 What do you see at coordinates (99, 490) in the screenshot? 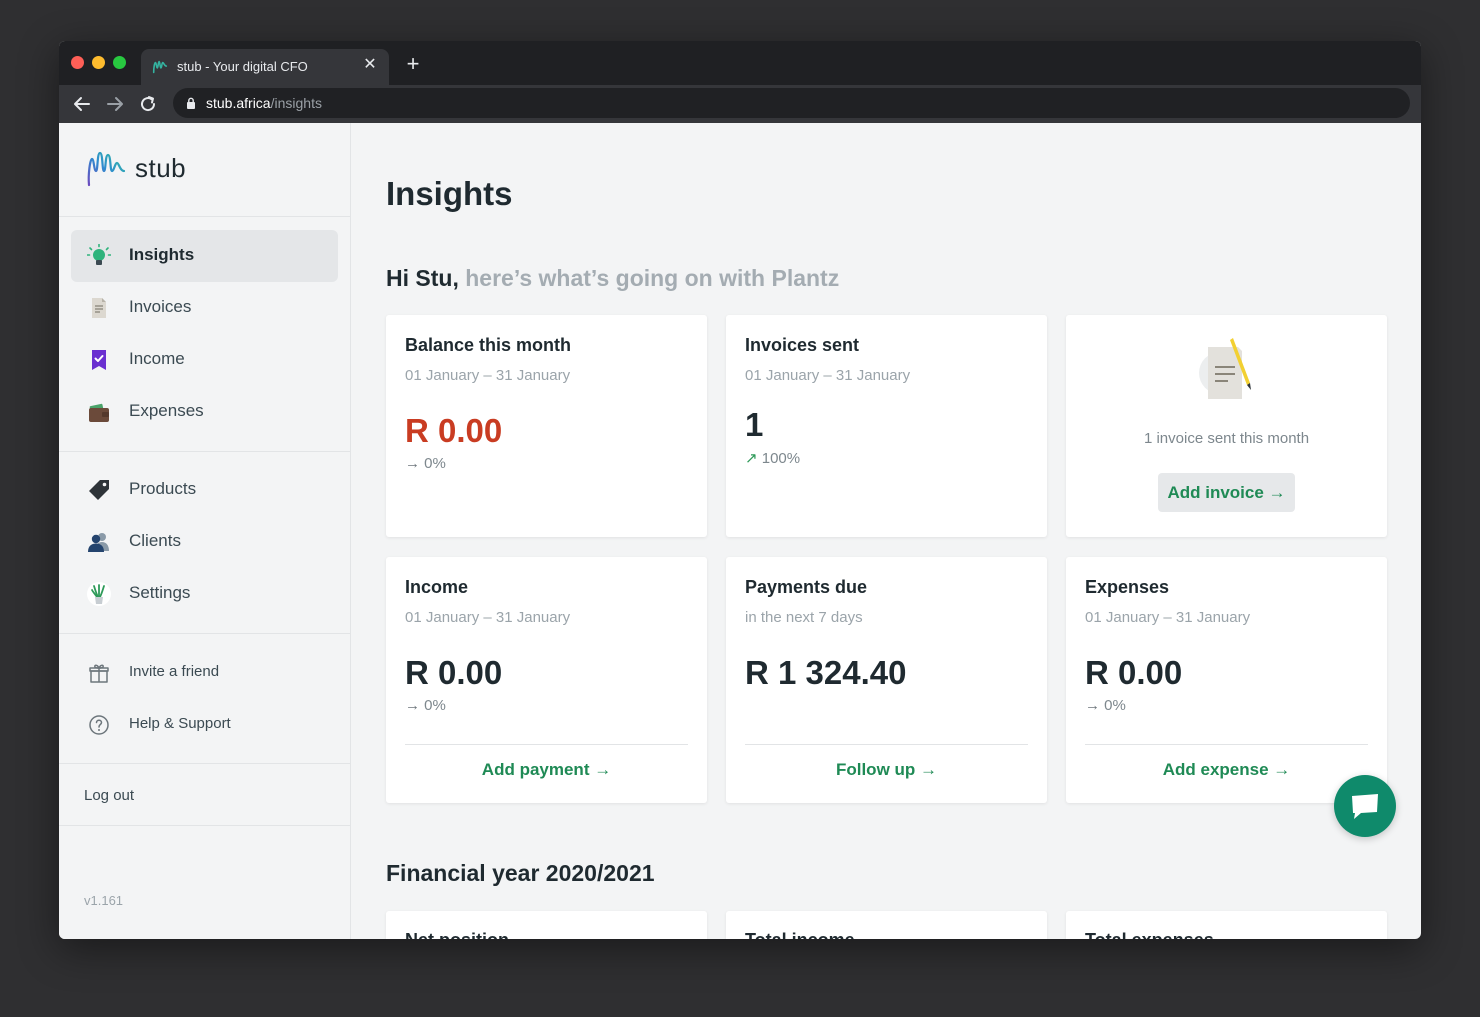
I see `tag-icon` at bounding box center [99, 490].